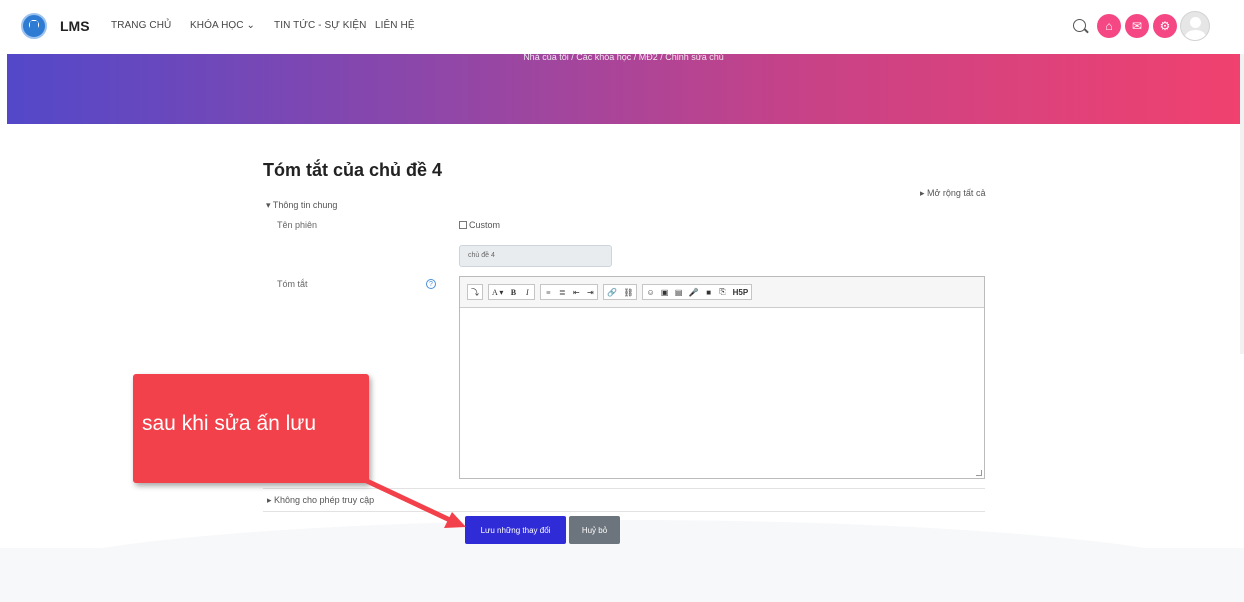  Describe the element at coordinates (75, 26) in the screenshot. I see `brand-name: LMS` at that location.